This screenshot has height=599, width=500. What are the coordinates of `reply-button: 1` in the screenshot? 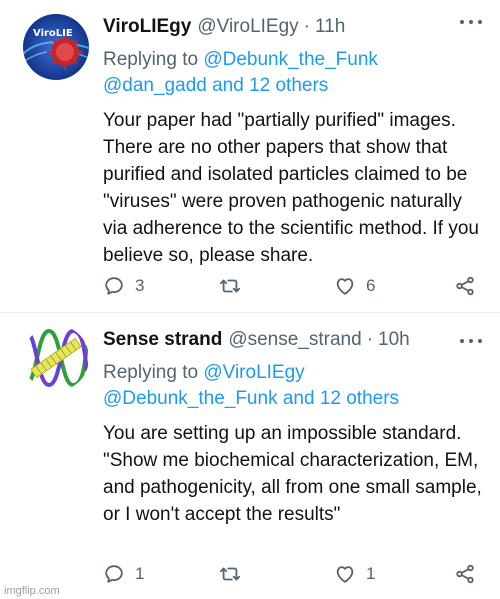 It's located at (123, 574).